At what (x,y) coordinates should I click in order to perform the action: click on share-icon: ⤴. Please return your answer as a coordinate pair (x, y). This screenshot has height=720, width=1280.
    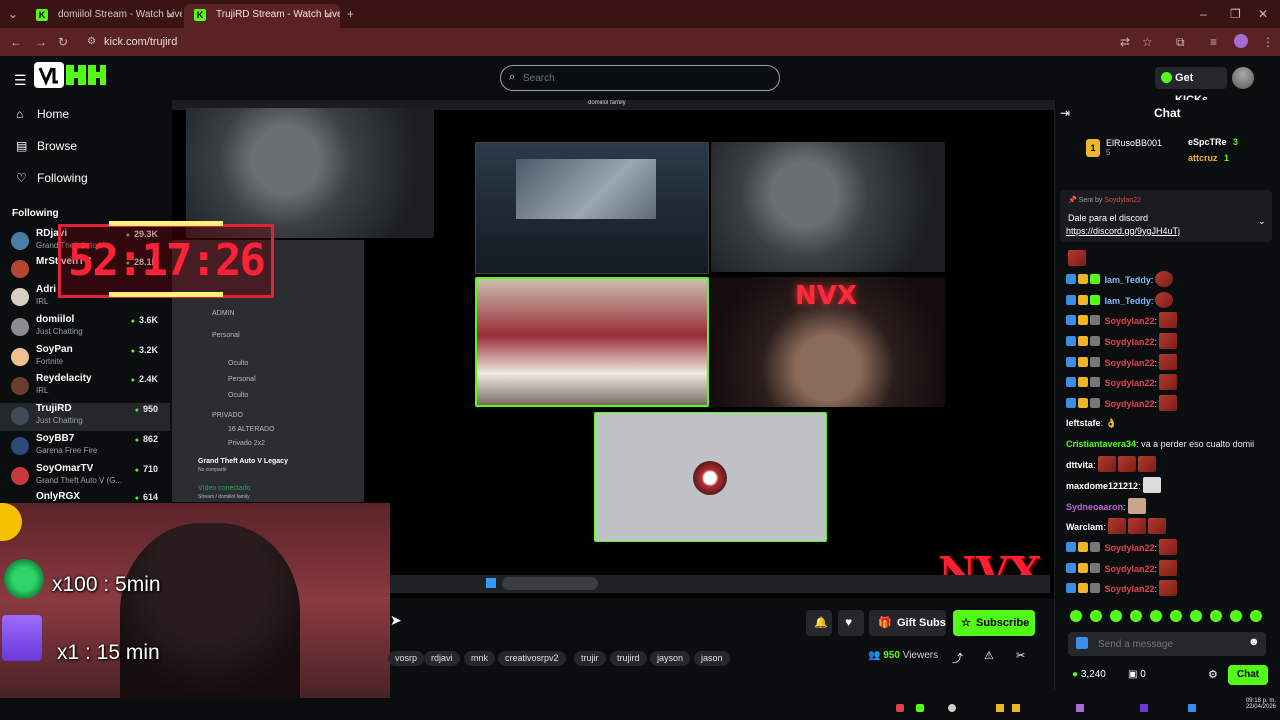
    Looking at the image, I should click on (957, 658).